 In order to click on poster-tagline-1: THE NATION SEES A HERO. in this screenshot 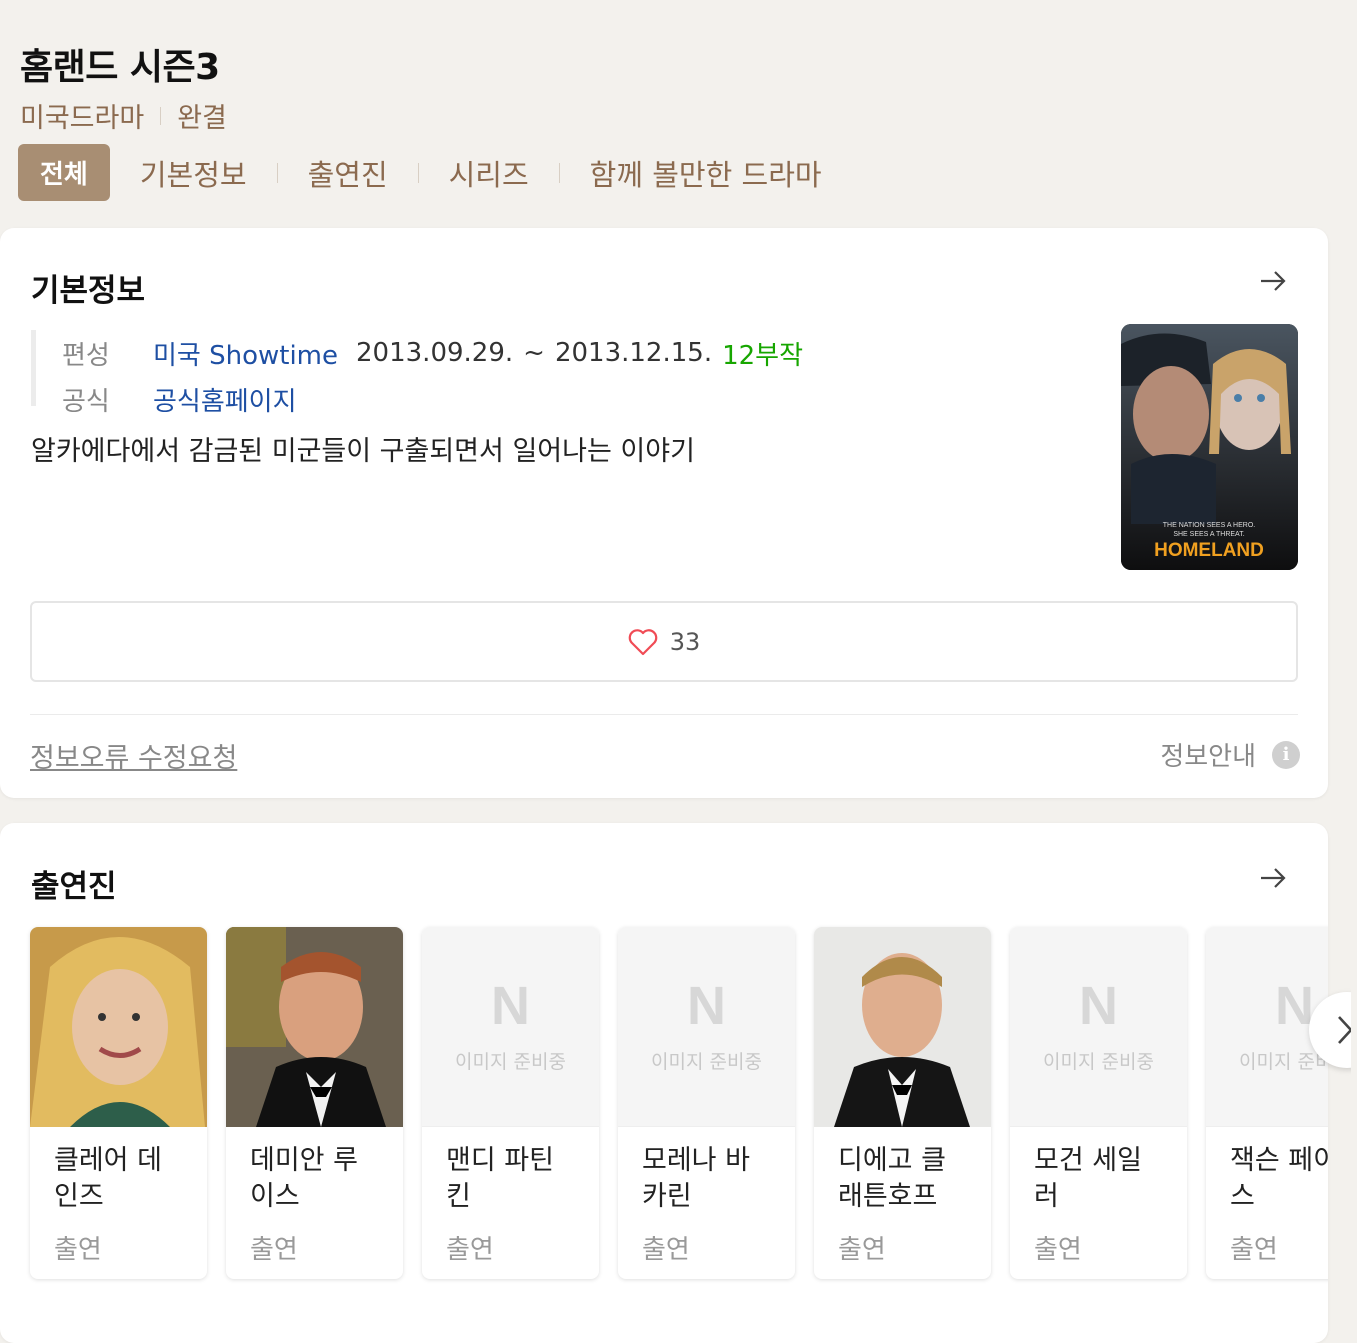, I will do `click(1209, 525)`.